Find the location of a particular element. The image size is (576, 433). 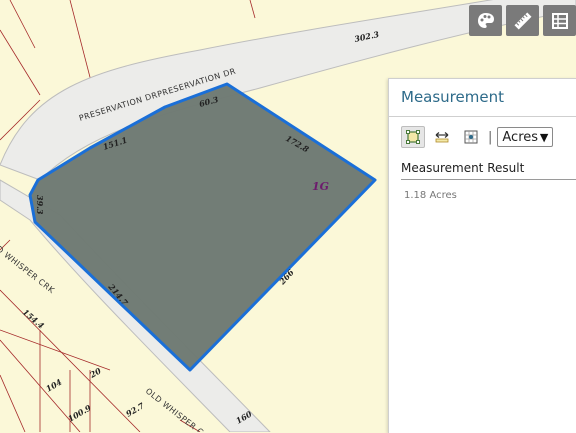

dimension-label: 20 is located at coordinates (95, 372).